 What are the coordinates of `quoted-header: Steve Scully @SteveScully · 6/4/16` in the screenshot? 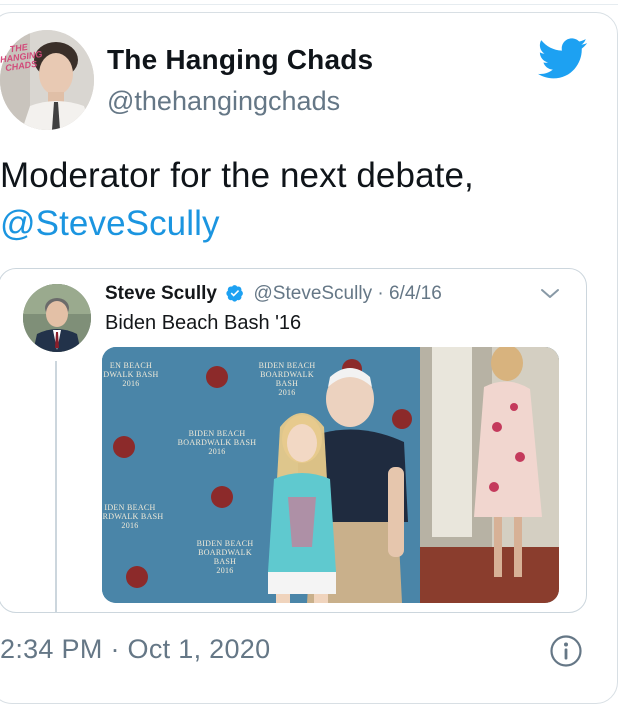 It's located at (273, 294).